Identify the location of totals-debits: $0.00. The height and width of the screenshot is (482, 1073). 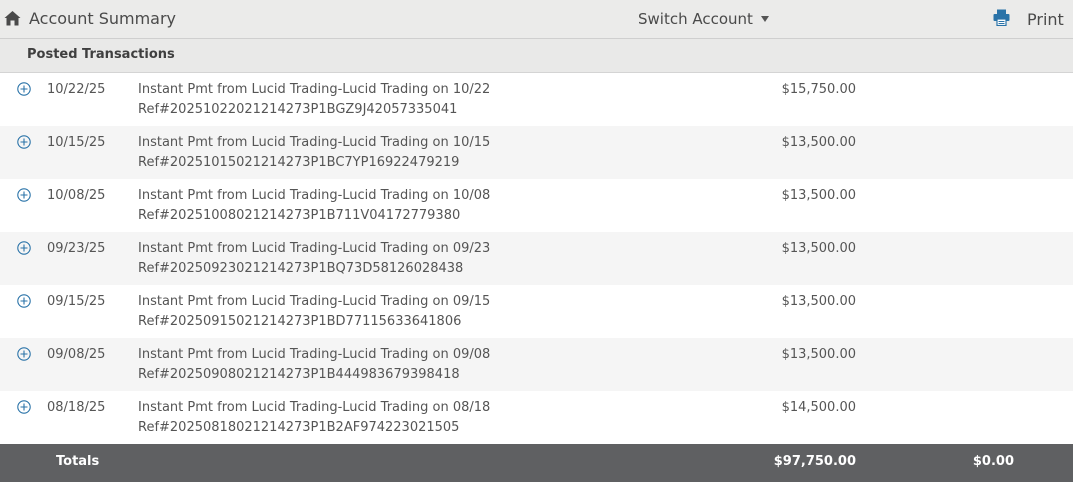
(993, 461).